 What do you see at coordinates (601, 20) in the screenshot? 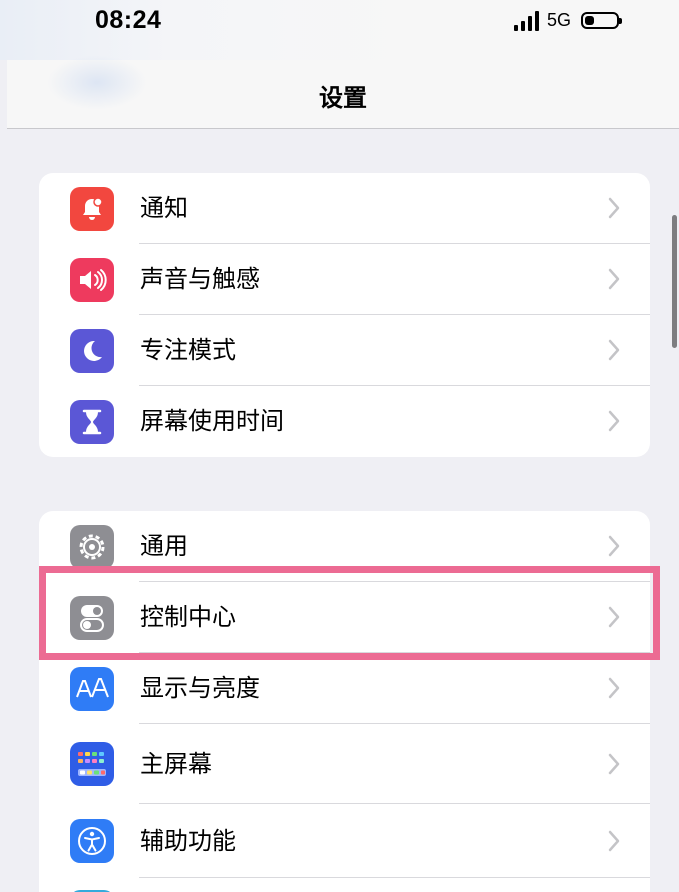
I see `battery-icon` at bounding box center [601, 20].